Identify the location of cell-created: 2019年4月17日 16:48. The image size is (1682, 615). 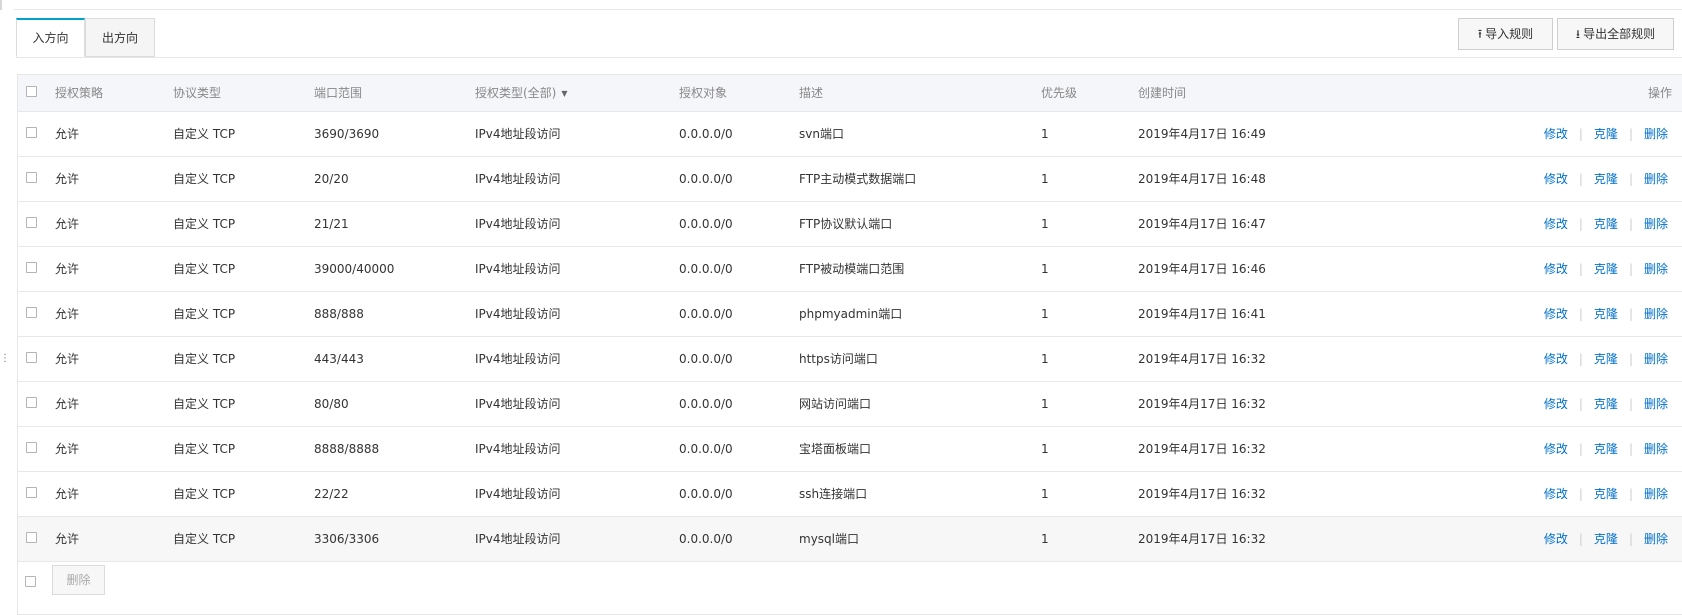
(1298, 179).